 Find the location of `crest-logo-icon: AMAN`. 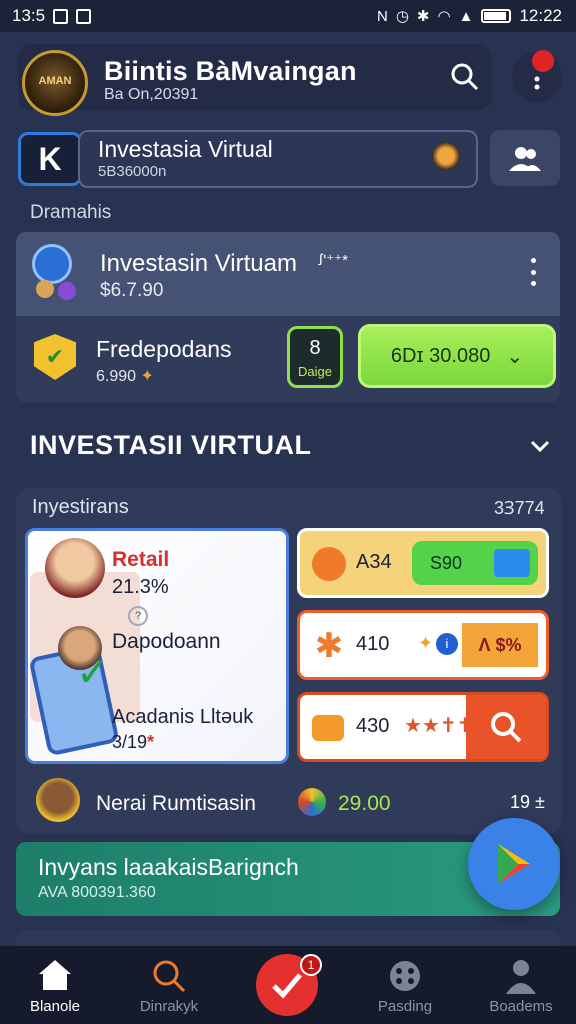

crest-logo-icon: AMAN is located at coordinates (55, 83).